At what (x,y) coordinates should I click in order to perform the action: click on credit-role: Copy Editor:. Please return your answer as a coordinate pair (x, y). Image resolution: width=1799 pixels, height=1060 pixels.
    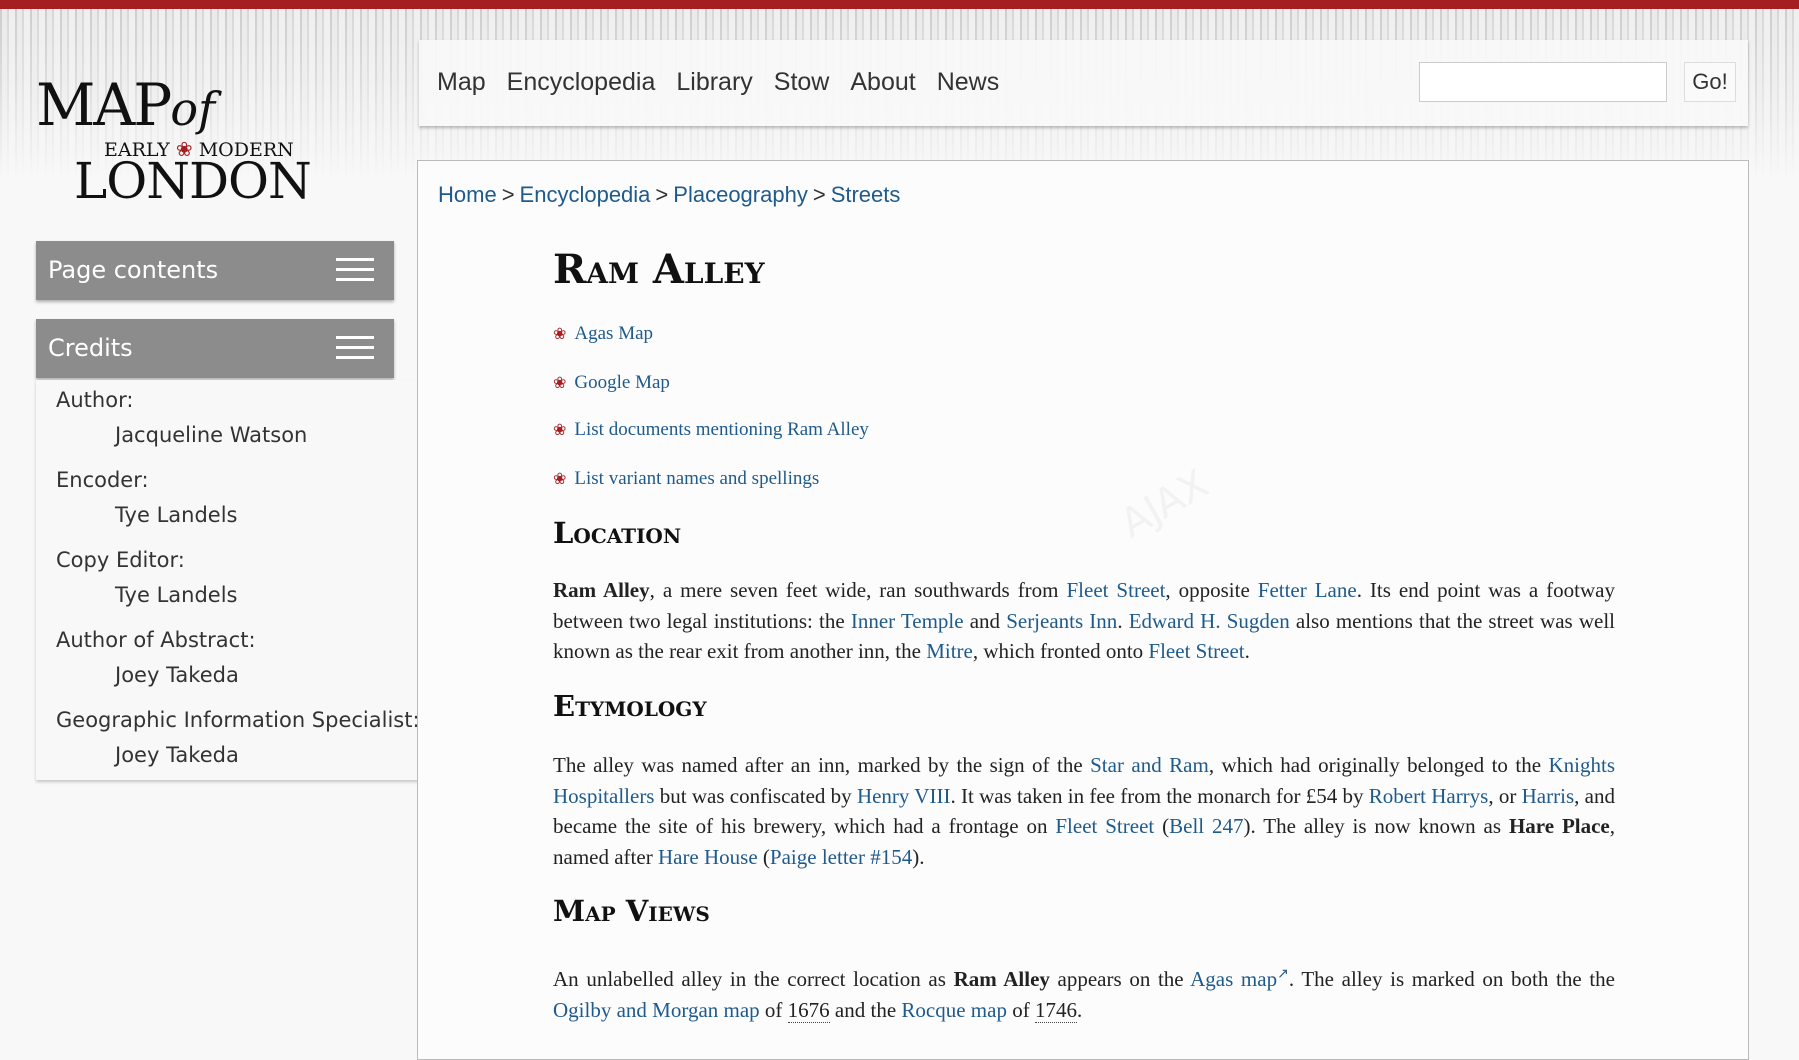
    Looking at the image, I should click on (120, 560).